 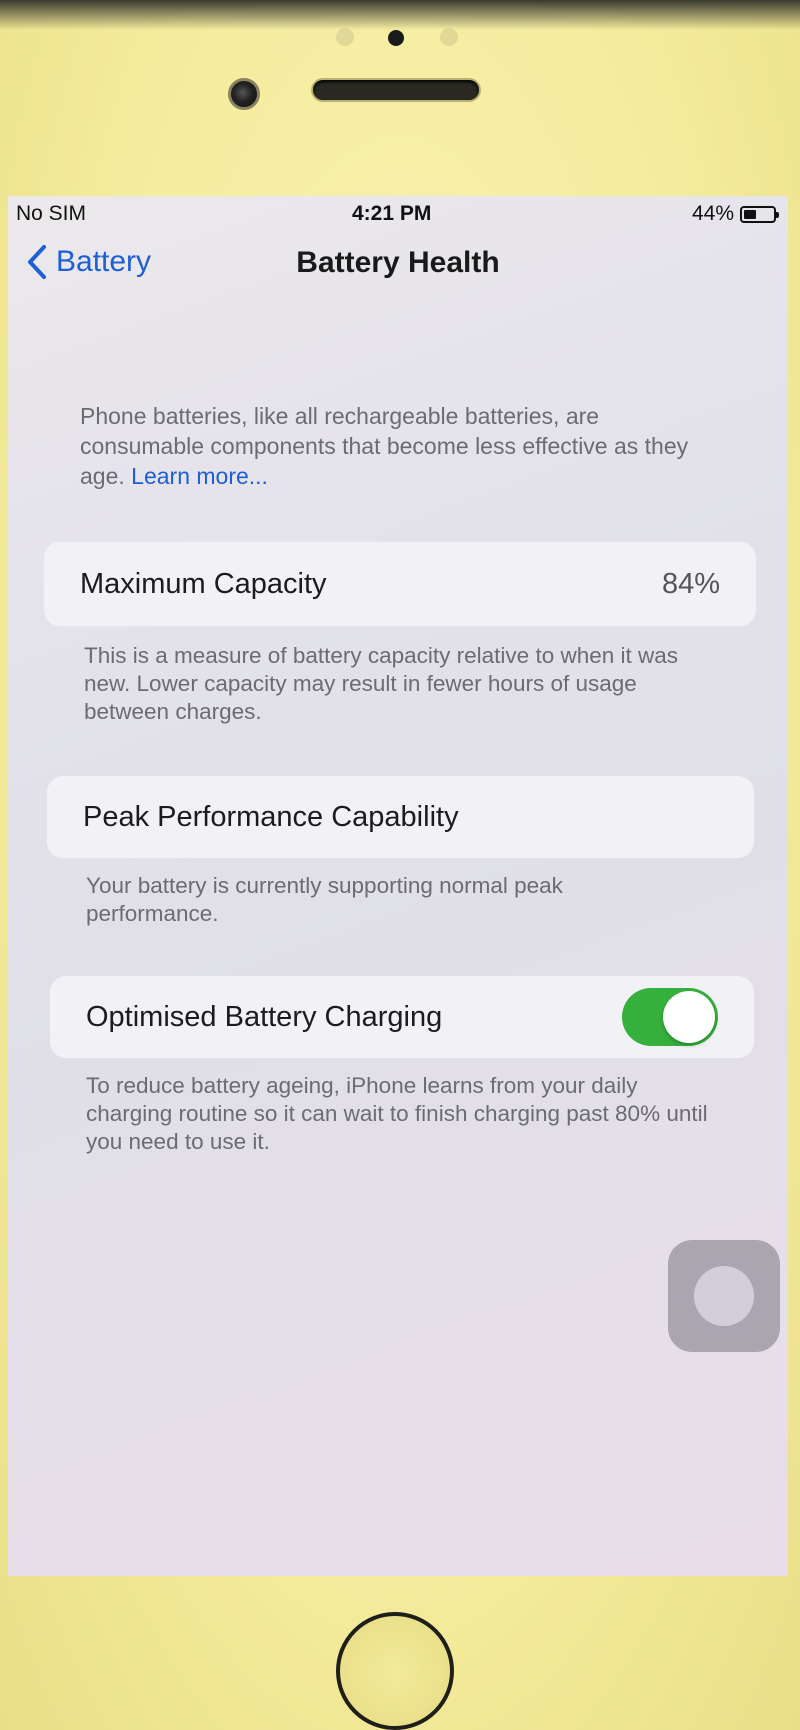 I want to click on carrier-label: No SIM, so click(x=51, y=213).